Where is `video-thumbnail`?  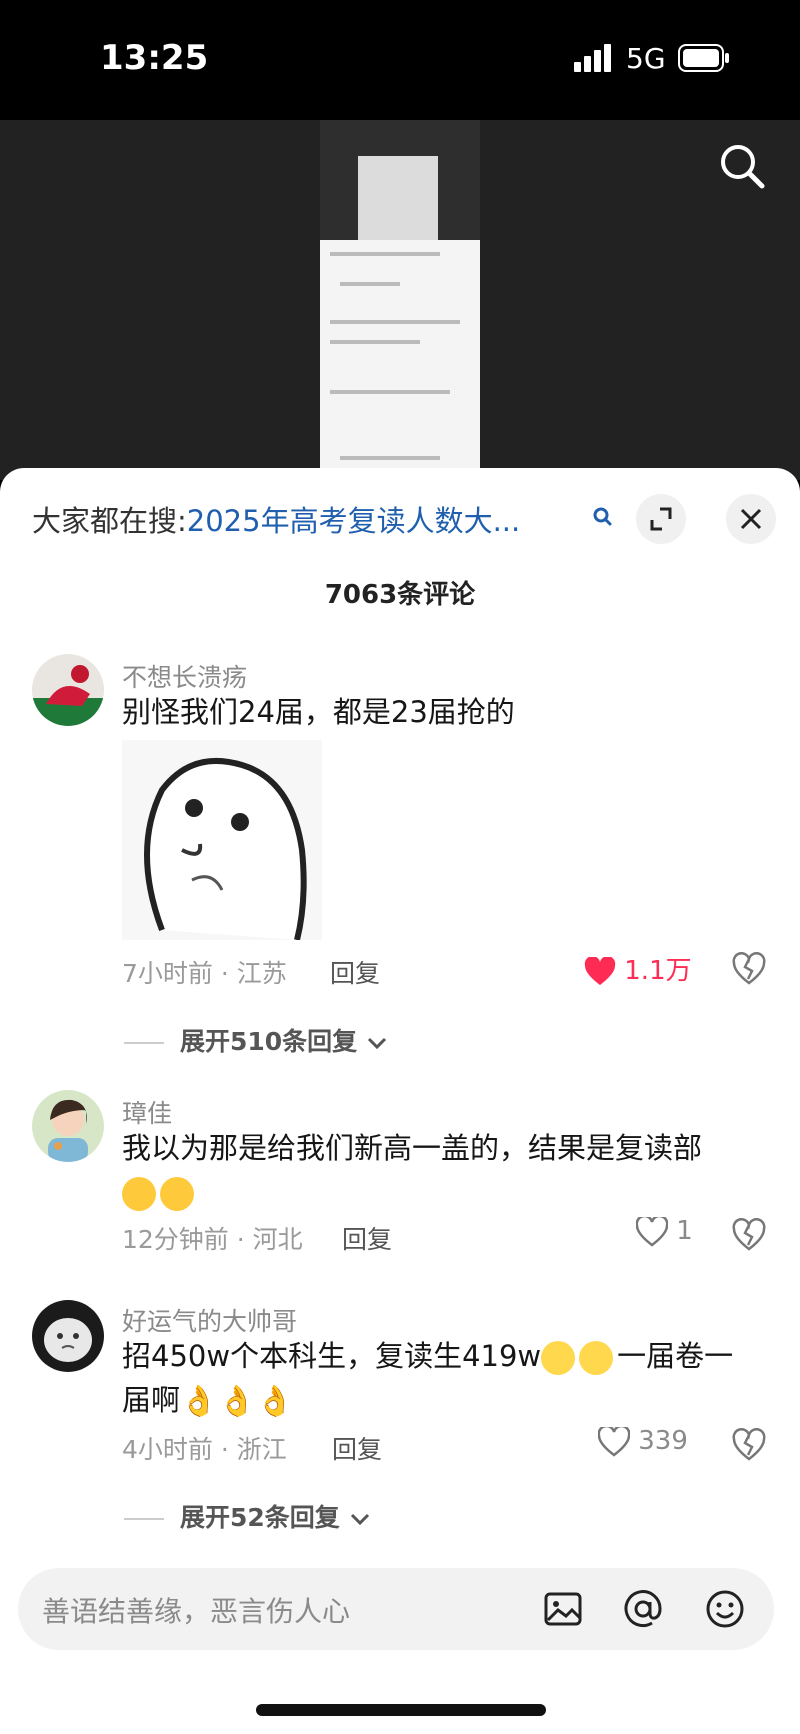 video-thumbnail is located at coordinates (400, 300).